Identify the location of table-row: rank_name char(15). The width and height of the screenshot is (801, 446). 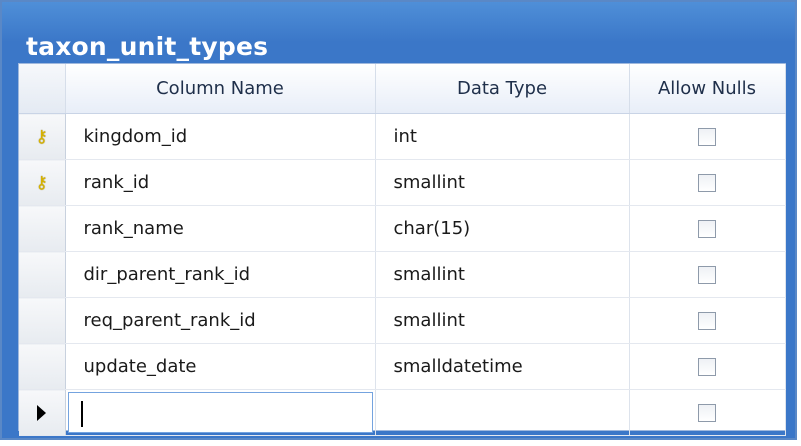
(402, 228).